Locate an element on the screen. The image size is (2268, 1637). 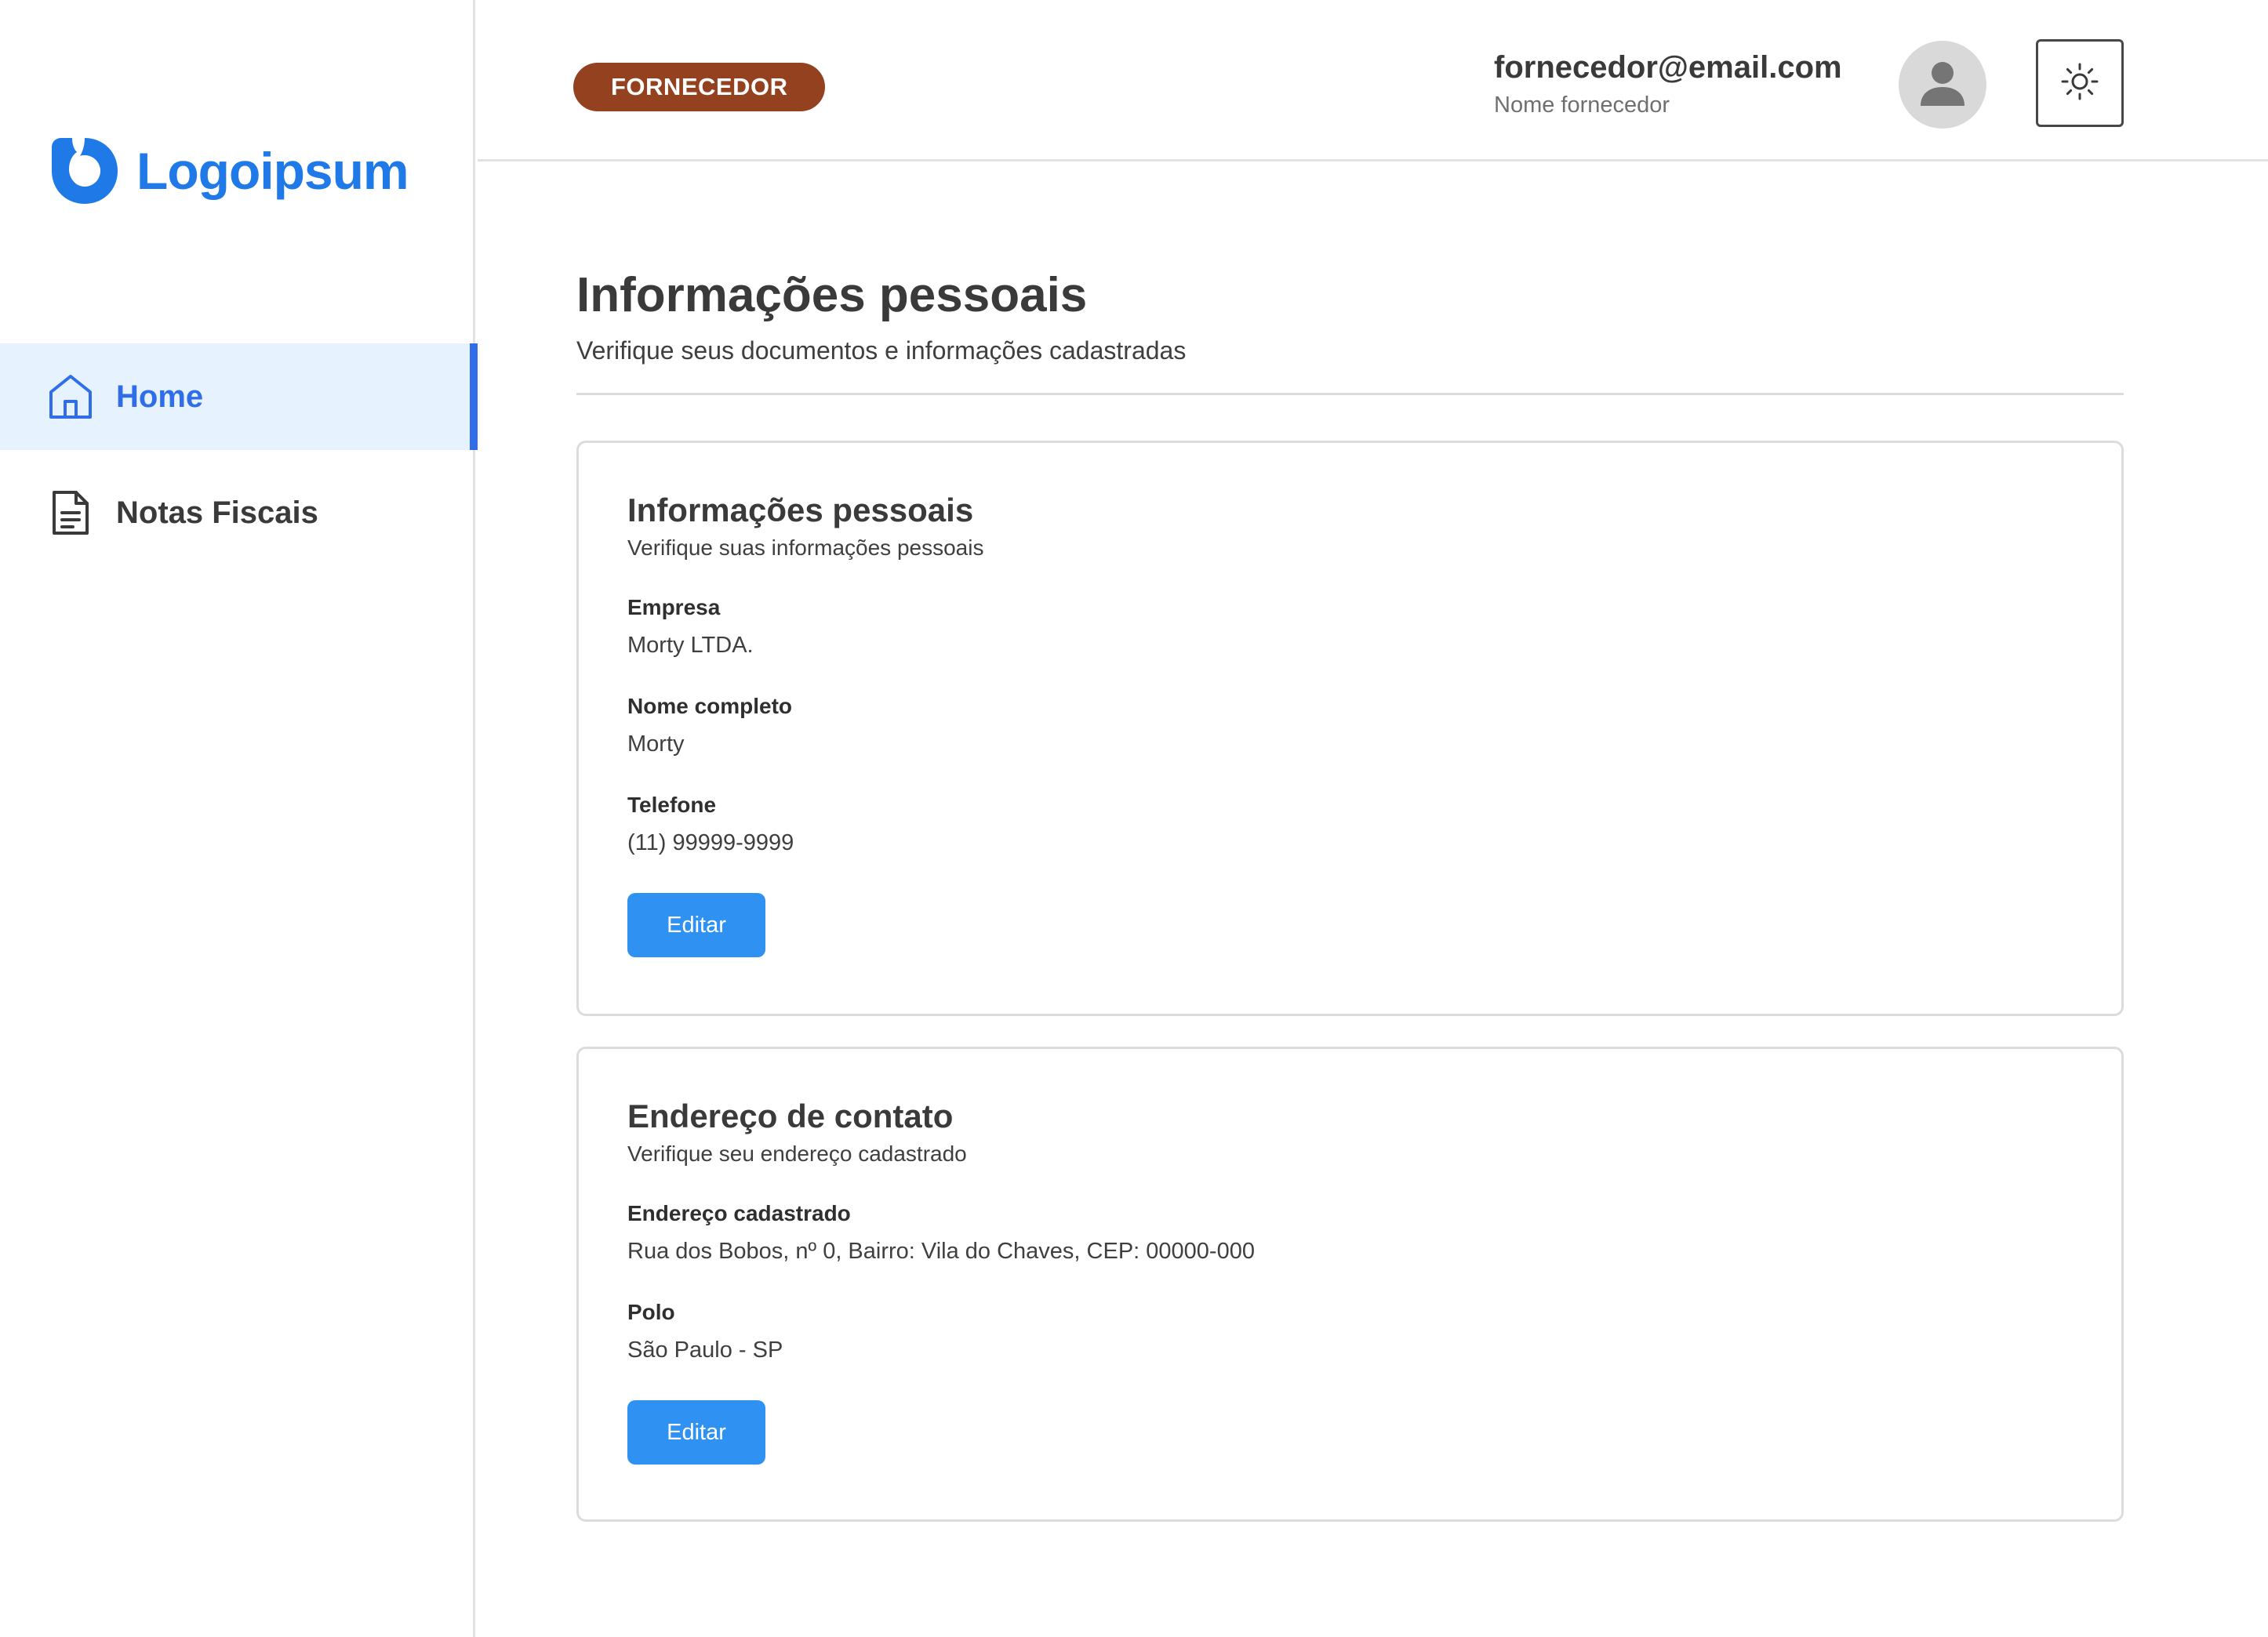
field-label: Telefone is located at coordinates (672, 805).